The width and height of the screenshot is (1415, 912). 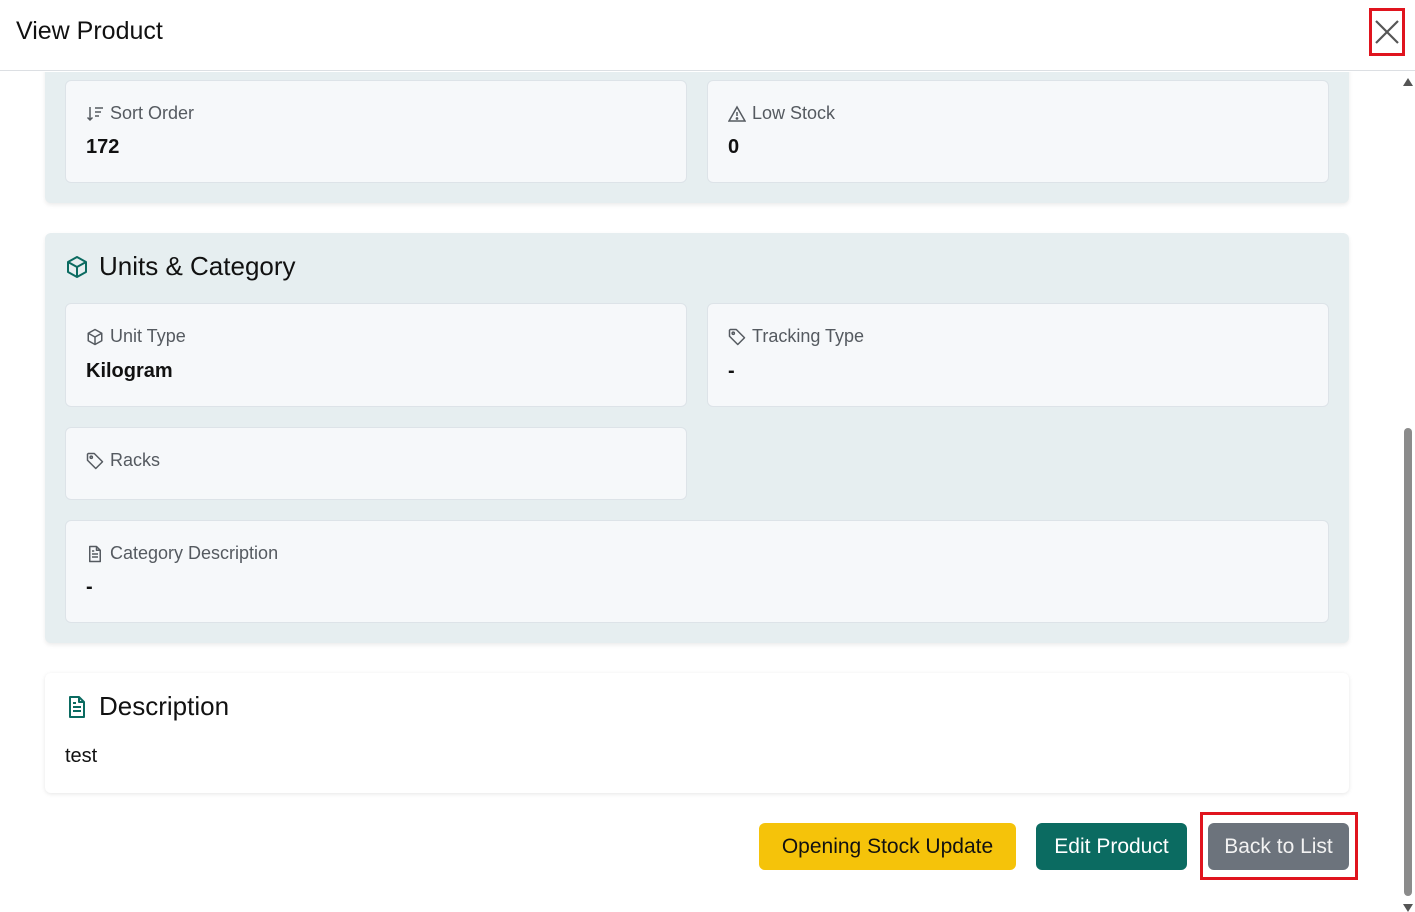 What do you see at coordinates (734, 147) in the screenshot?
I see `low-stock-value: 0` at bounding box center [734, 147].